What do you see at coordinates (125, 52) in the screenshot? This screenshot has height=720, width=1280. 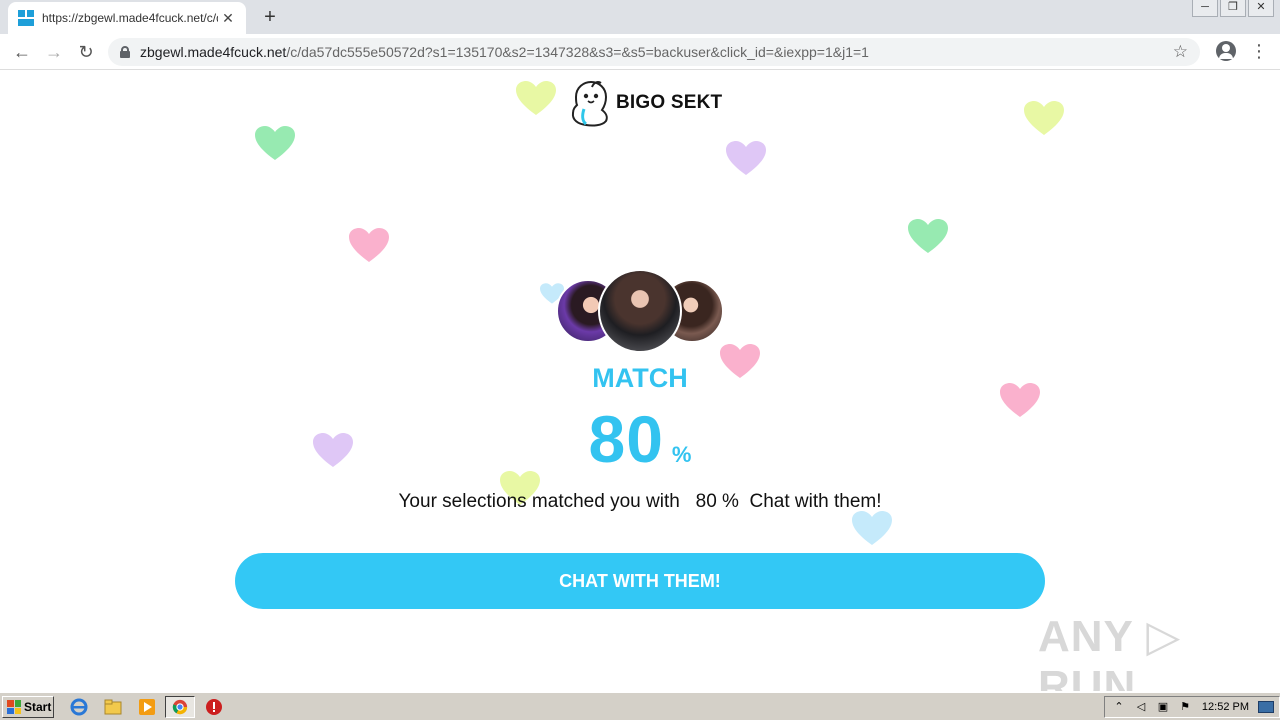 I see `lock-icon` at bounding box center [125, 52].